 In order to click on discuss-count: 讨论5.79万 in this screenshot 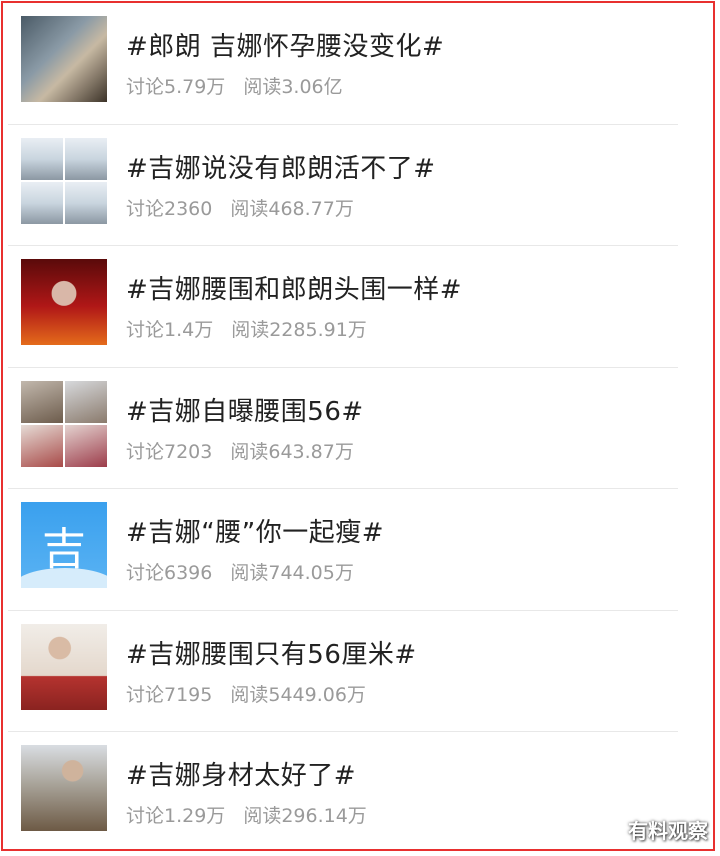, I will do `click(176, 87)`.